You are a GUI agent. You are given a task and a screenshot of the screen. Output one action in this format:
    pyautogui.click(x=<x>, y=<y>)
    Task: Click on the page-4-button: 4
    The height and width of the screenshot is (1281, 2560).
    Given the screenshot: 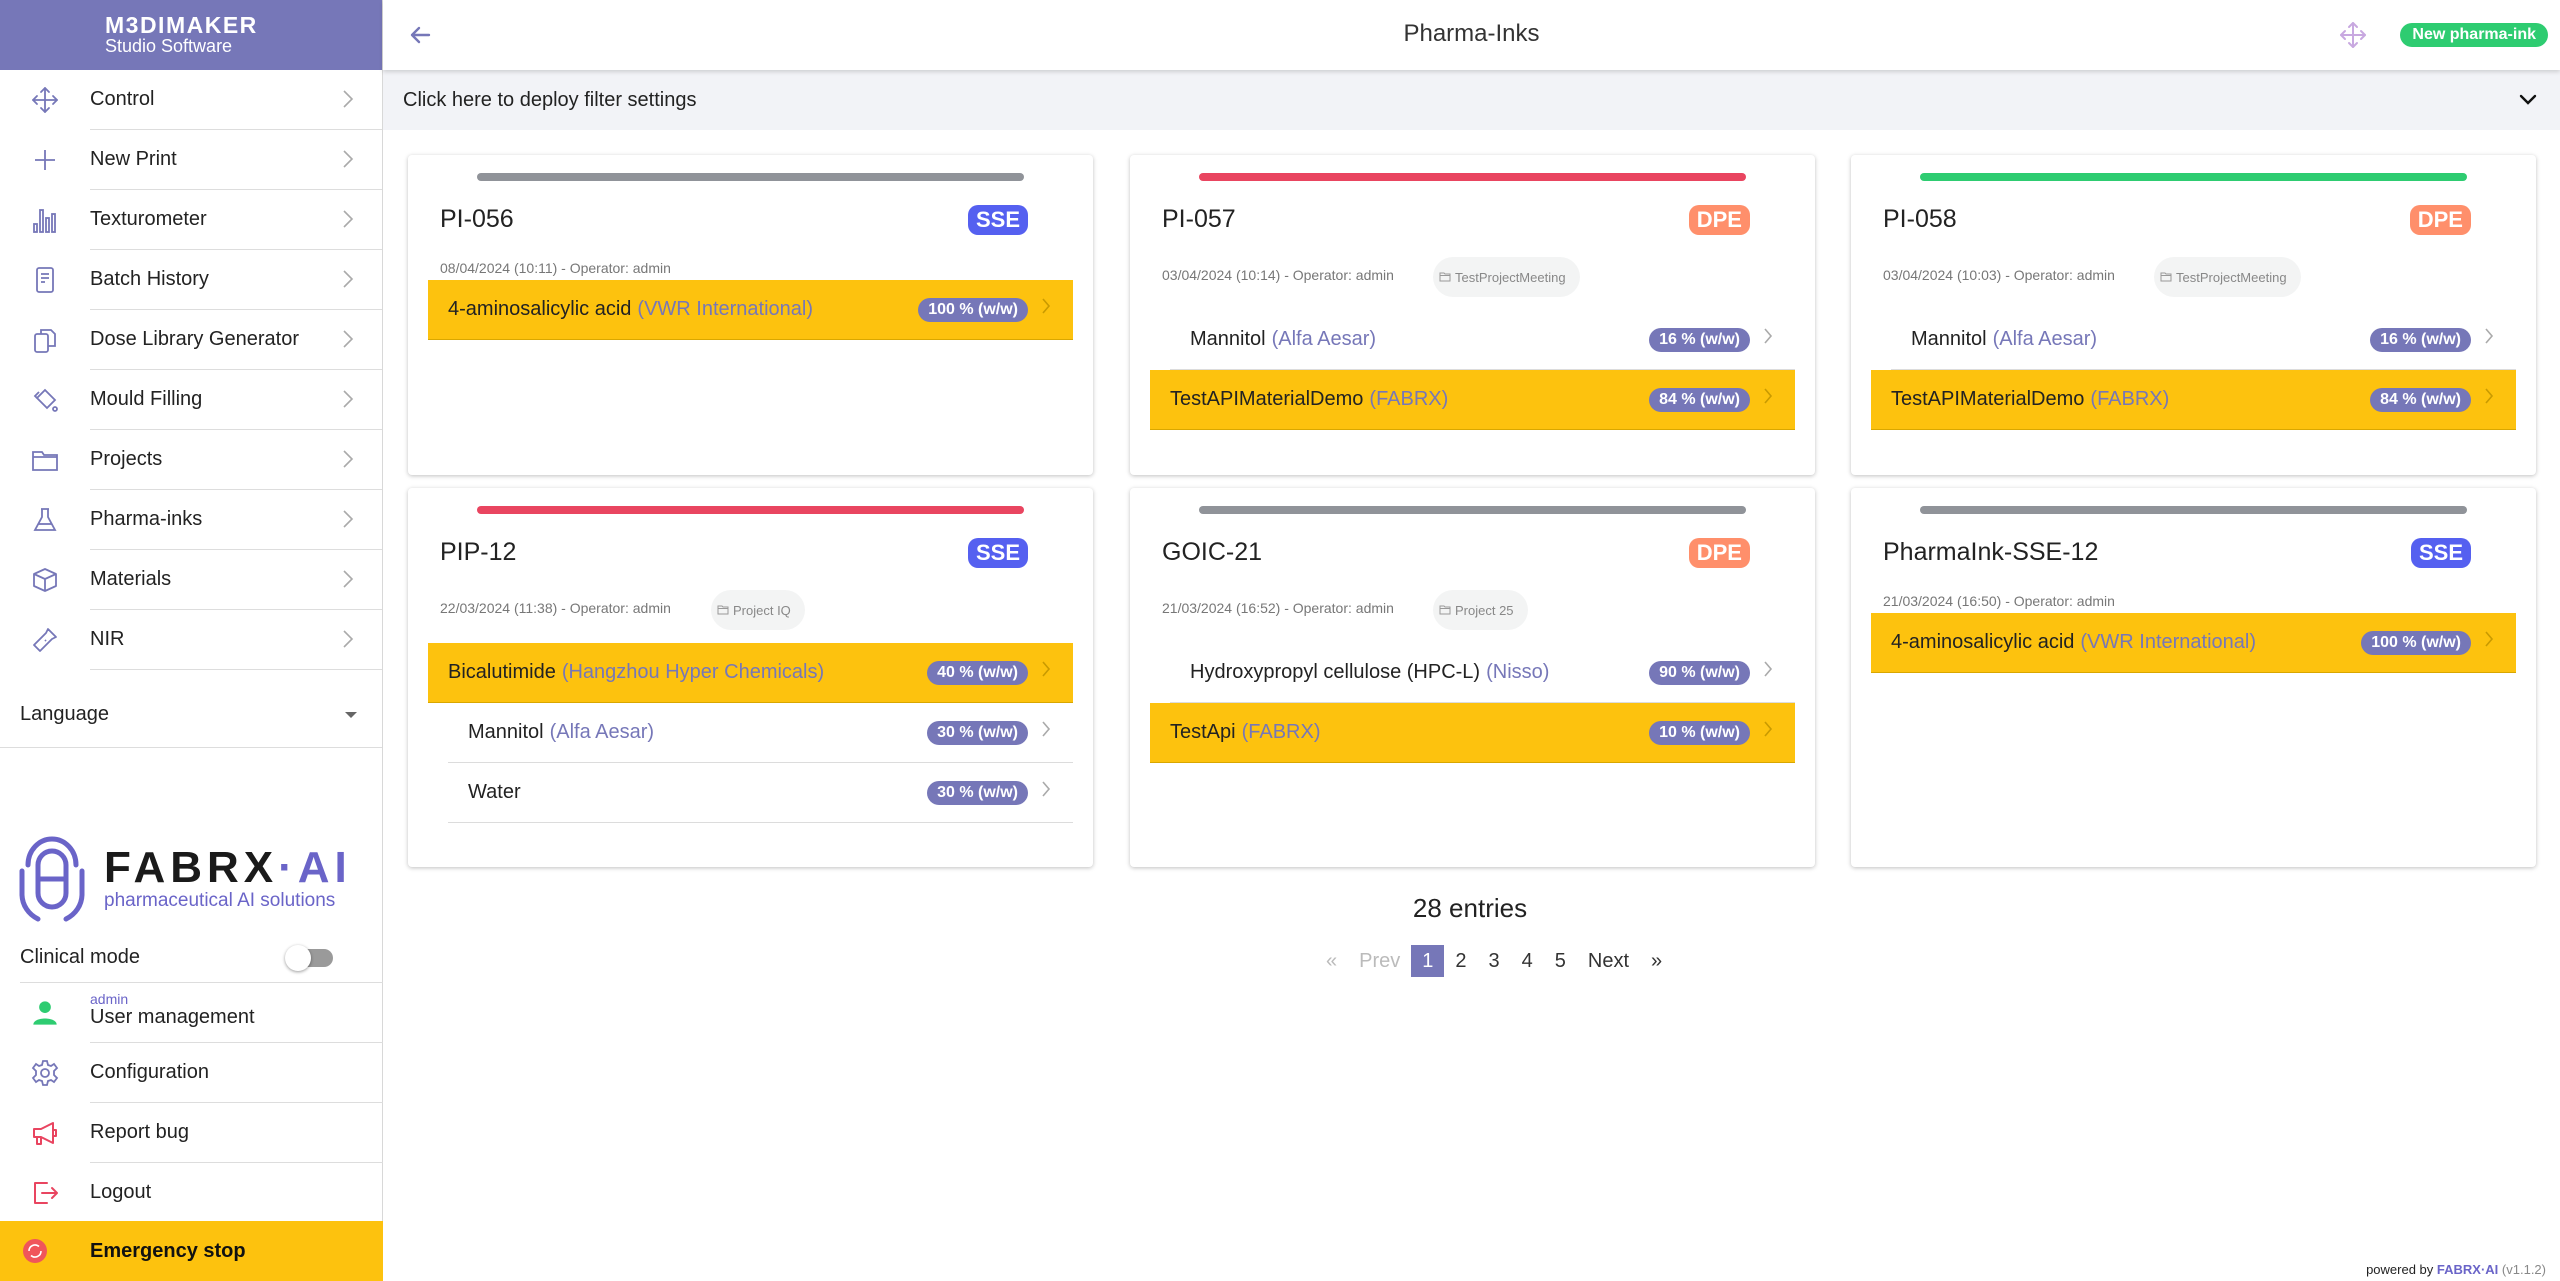 What is the action you would take?
    pyautogui.click(x=1527, y=961)
    